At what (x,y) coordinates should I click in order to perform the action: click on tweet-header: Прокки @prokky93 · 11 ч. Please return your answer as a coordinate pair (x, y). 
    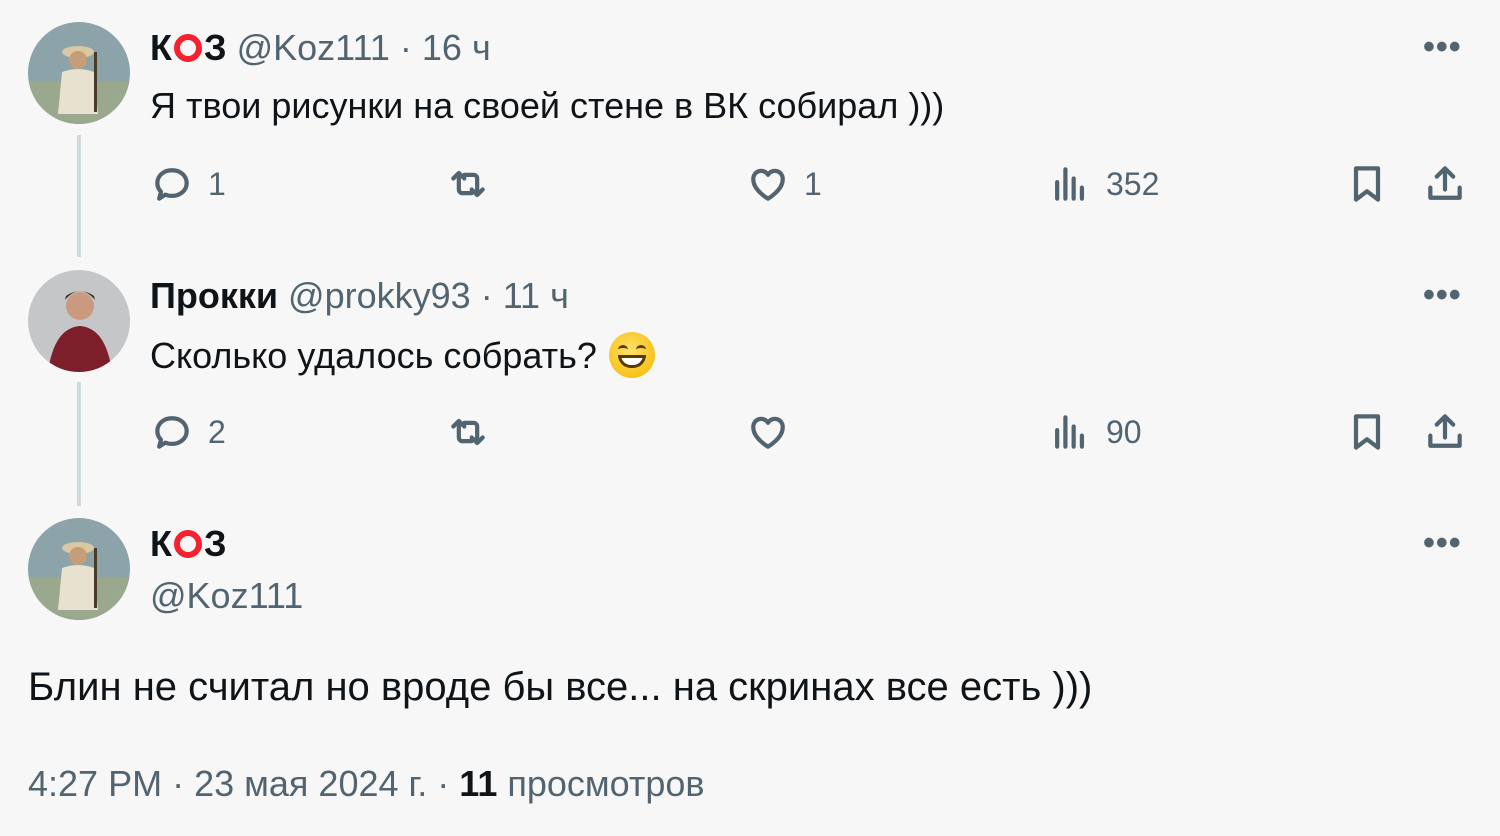
    Looking at the image, I should click on (359, 296).